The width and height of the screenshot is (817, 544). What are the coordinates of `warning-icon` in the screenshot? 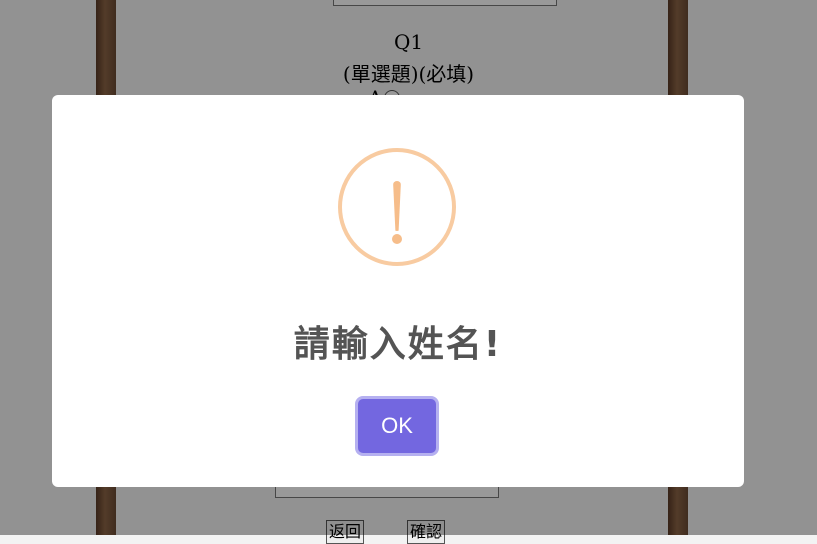 It's located at (397, 207).